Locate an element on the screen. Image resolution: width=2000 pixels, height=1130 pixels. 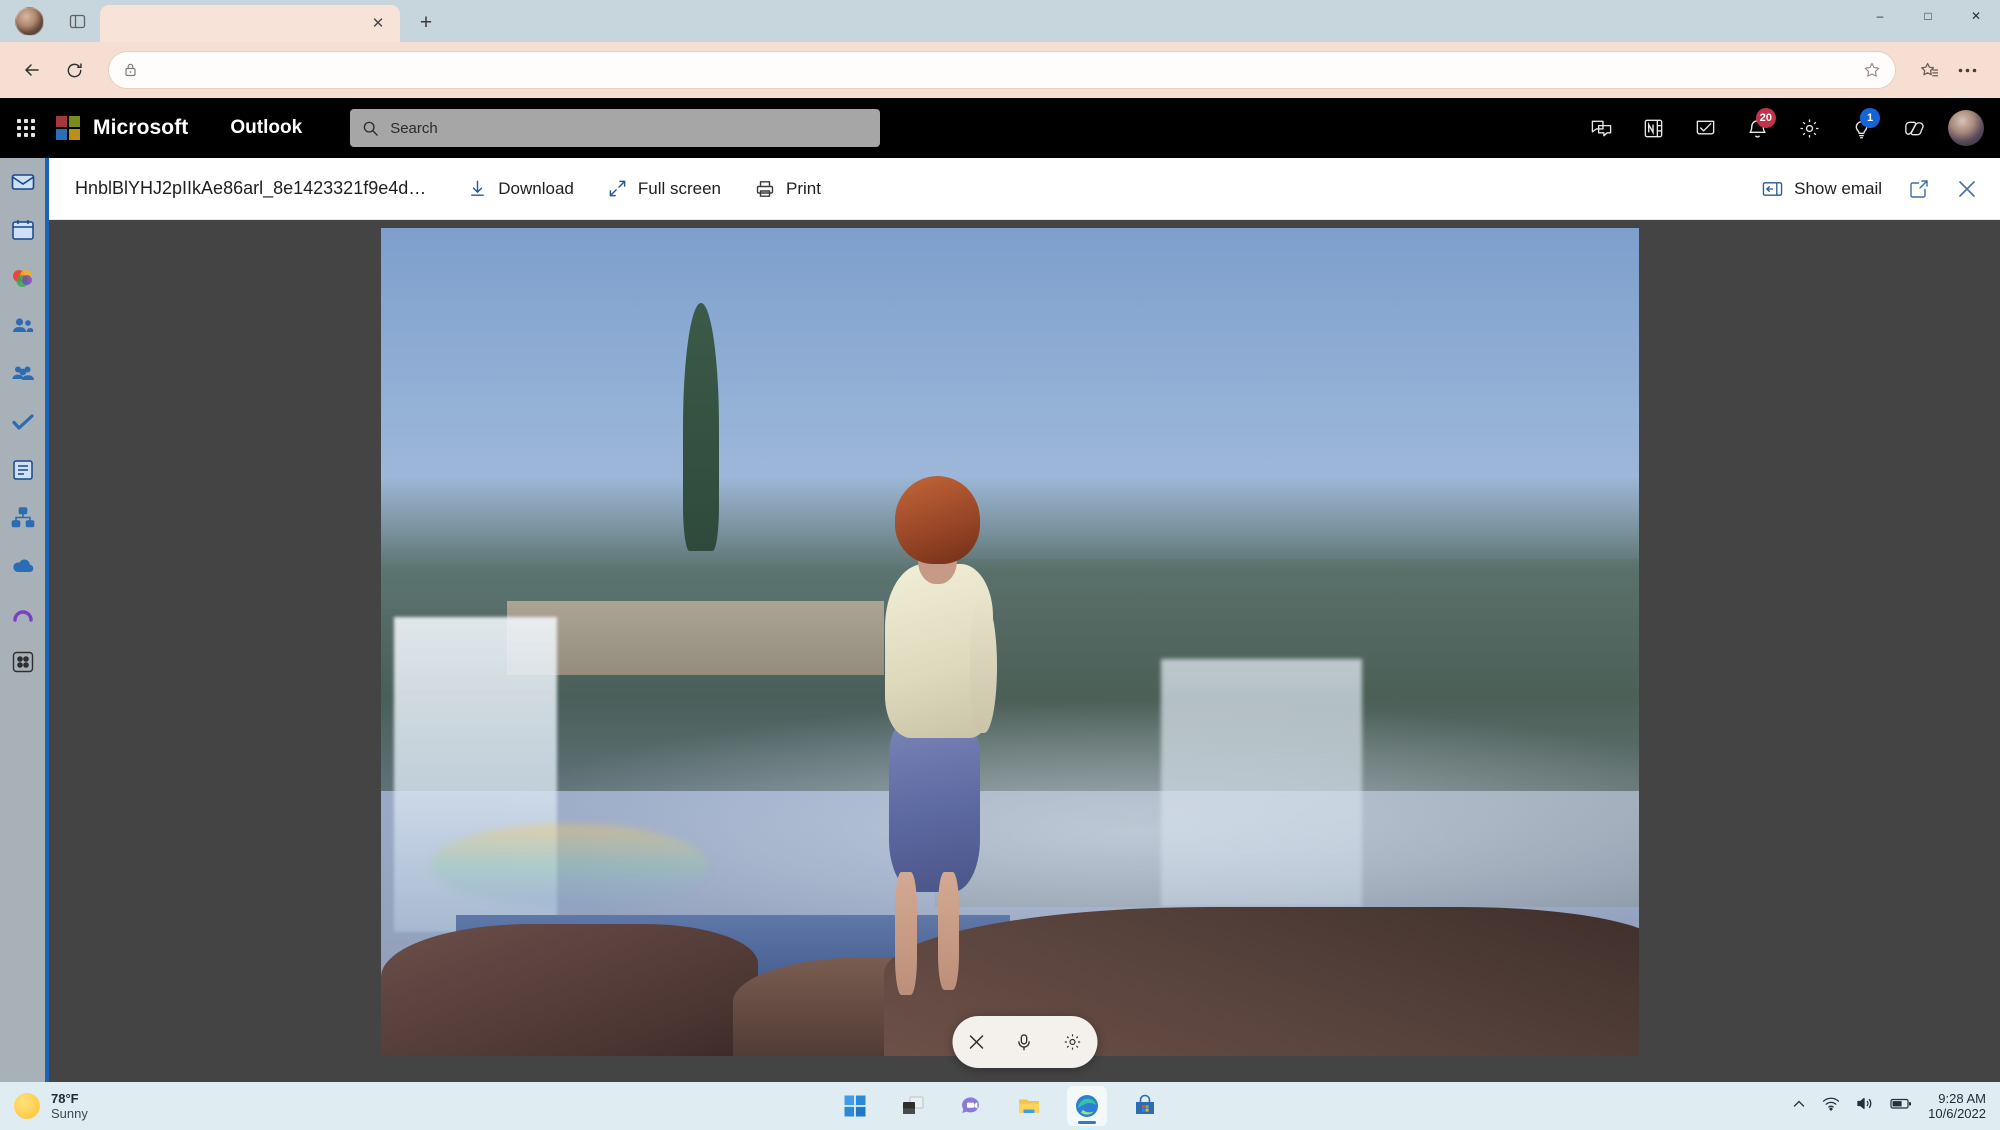
photo-rock-left is located at coordinates (570, 989).